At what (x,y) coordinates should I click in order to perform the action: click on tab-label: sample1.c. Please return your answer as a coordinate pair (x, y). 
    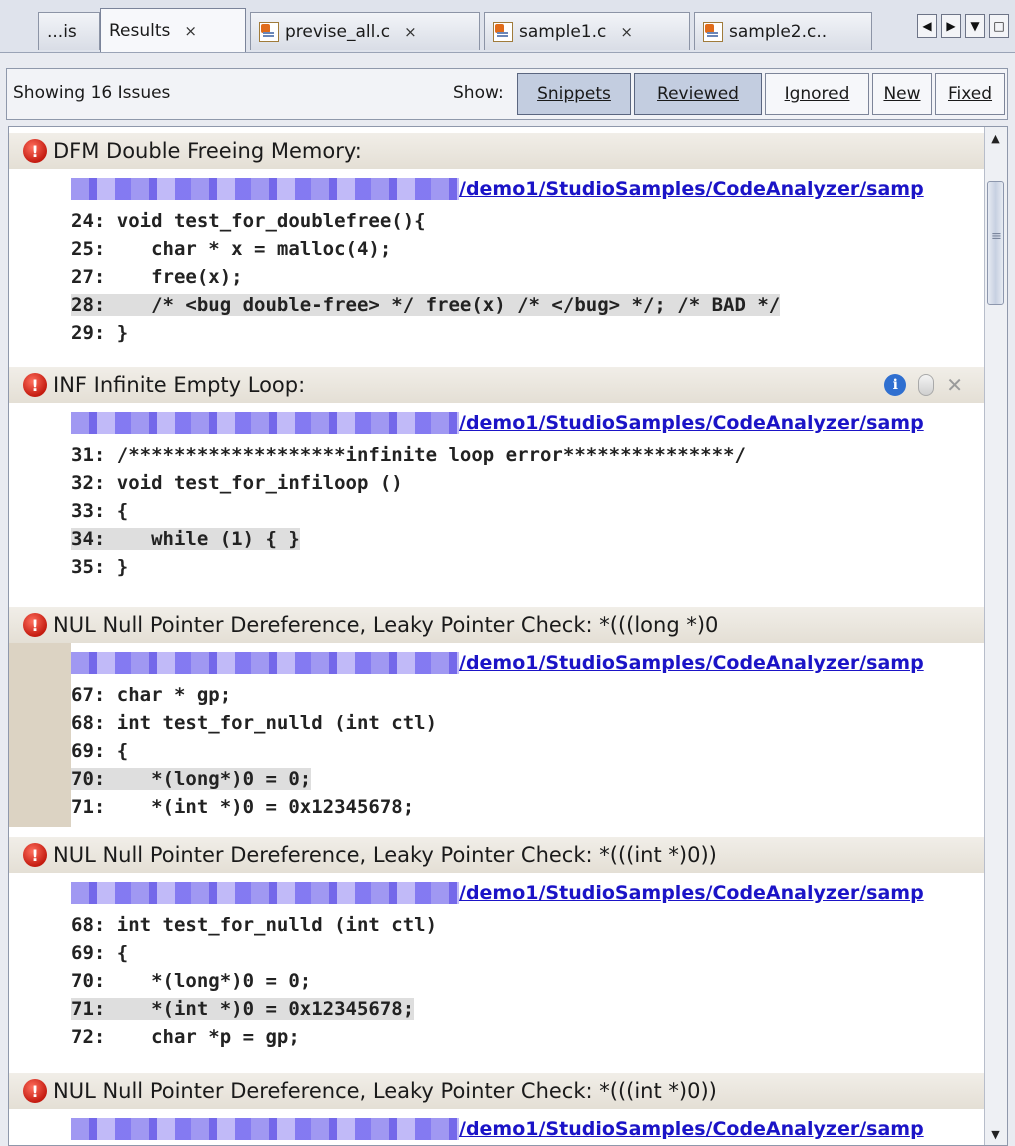
    Looking at the image, I should click on (563, 31).